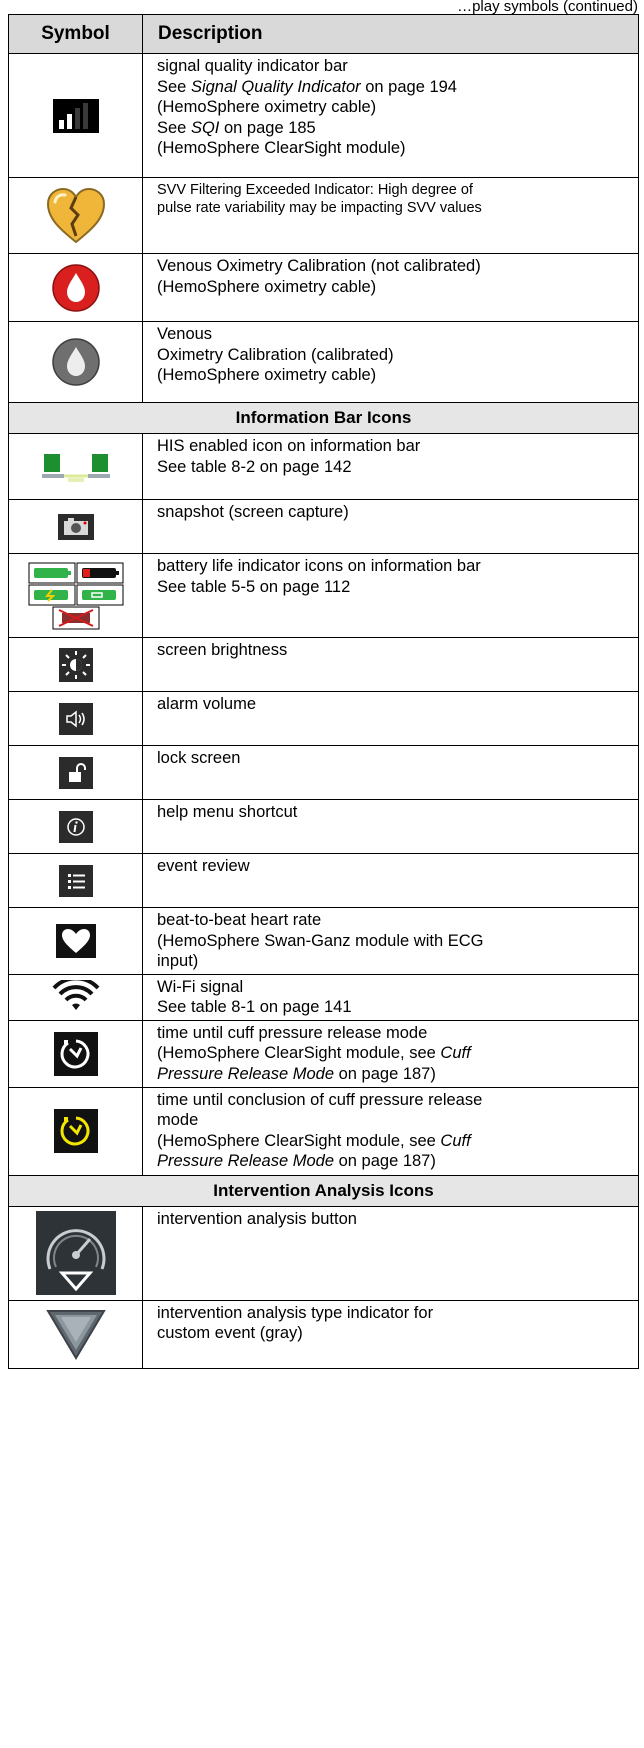 This screenshot has height=1748, width=644. Describe the element at coordinates (320, 940) in the screenshot. I see `description-line: (HemoSphere Swan-Ganz module with ECG` at that location.